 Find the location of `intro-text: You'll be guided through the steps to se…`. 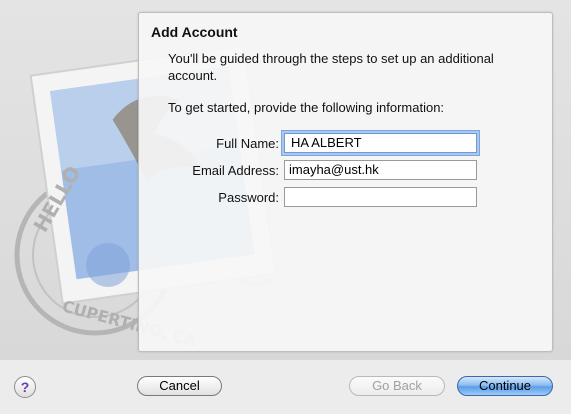

intro-text: You'll be guided through the steps to se… is located at coordinates (331, 67).